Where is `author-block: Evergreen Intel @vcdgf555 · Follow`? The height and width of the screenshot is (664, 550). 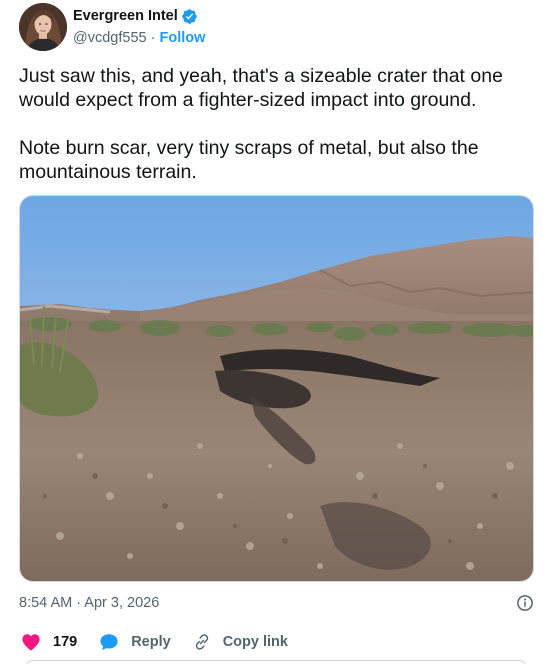 author-block: Evergreen Intel @vcdgf555 · Follow is located at coordinates (139, 27).